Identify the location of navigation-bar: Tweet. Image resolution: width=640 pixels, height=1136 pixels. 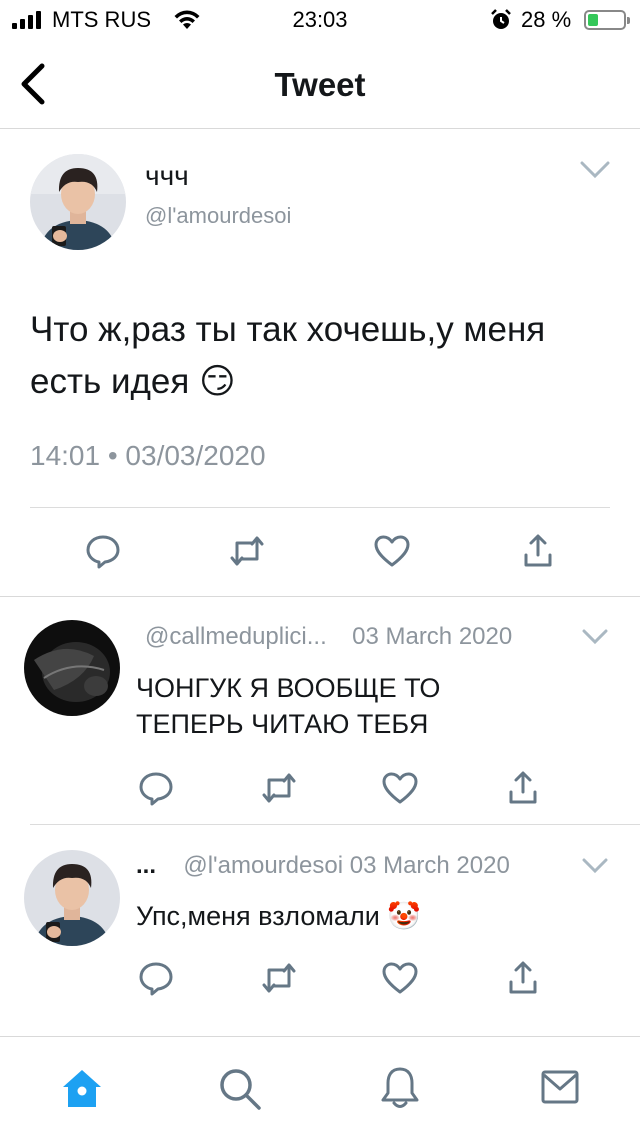
(320, 84).